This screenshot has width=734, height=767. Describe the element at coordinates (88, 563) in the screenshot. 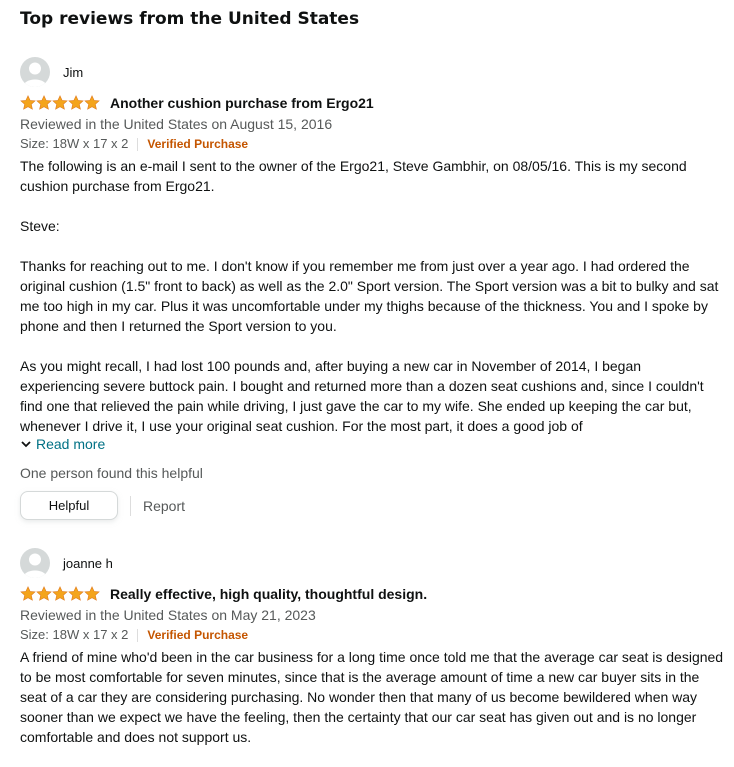

I see `reviewer-name: joanne h` at that location.